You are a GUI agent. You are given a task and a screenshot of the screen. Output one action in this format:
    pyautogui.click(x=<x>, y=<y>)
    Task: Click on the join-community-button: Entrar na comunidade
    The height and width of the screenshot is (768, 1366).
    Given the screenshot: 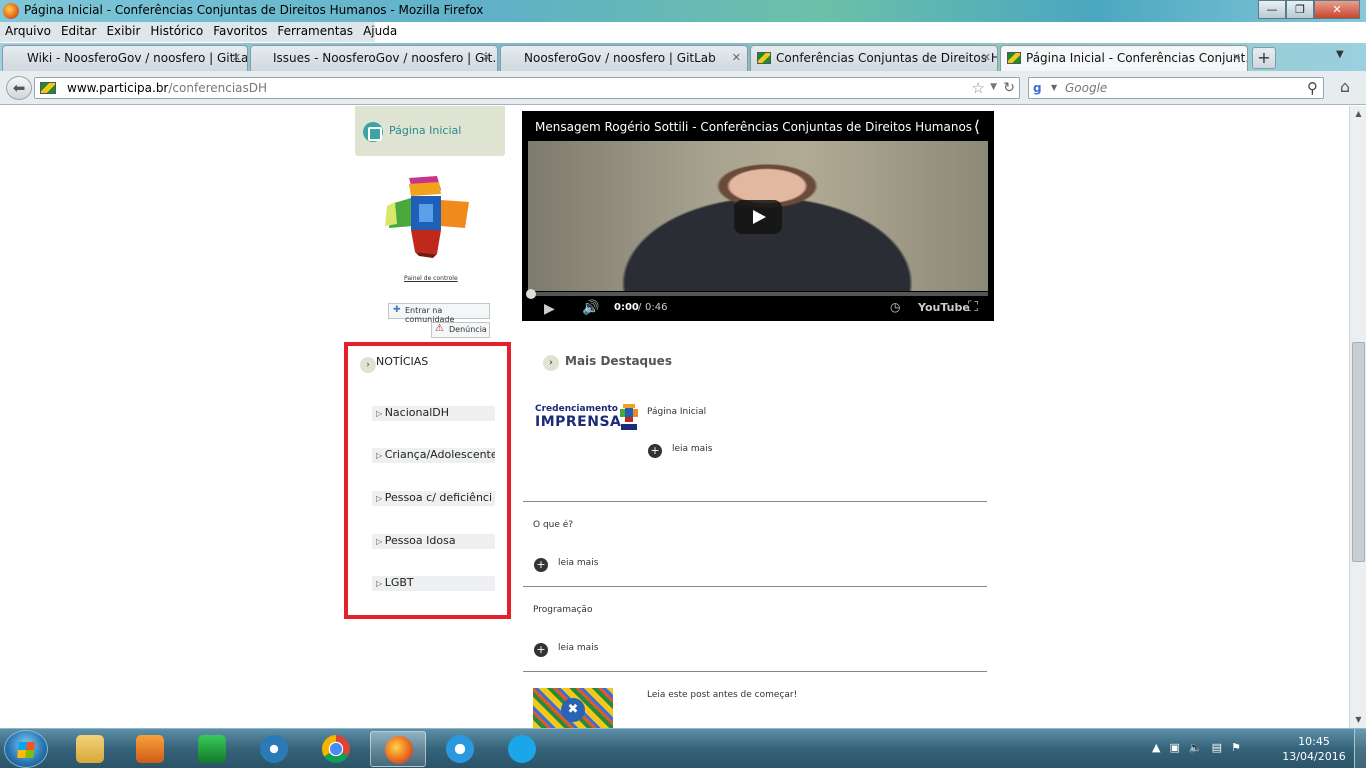 What is the action you would take?
    pyautogui.click(x=439, y=313)
    